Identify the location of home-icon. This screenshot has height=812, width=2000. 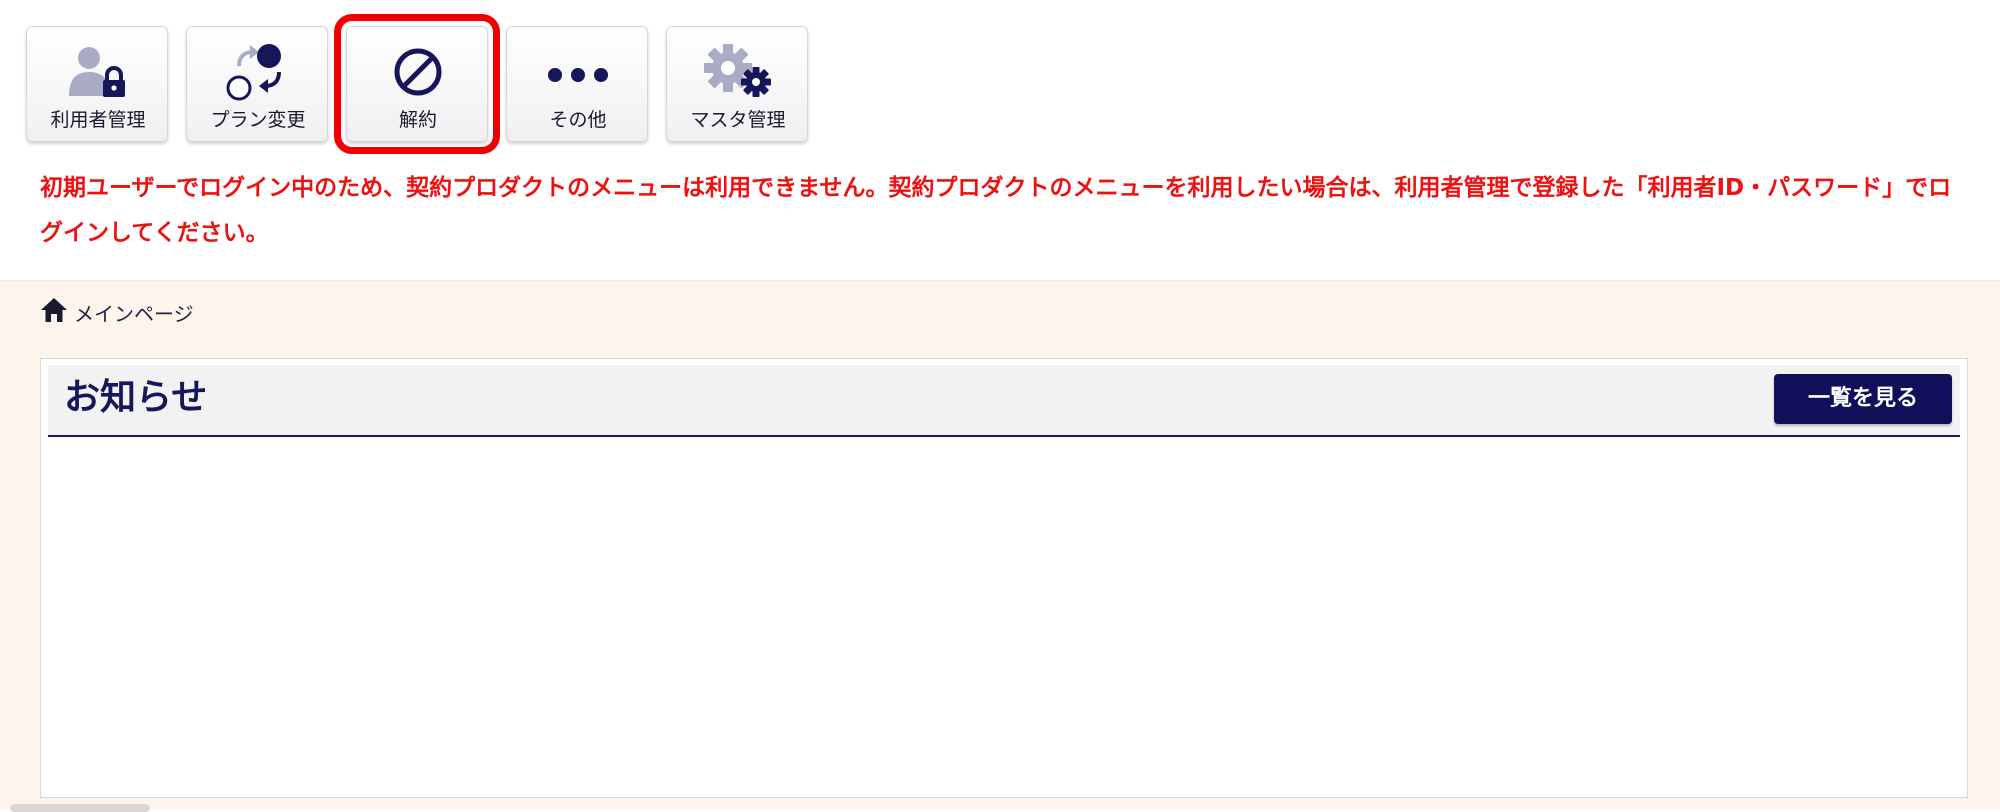
(54, 312).